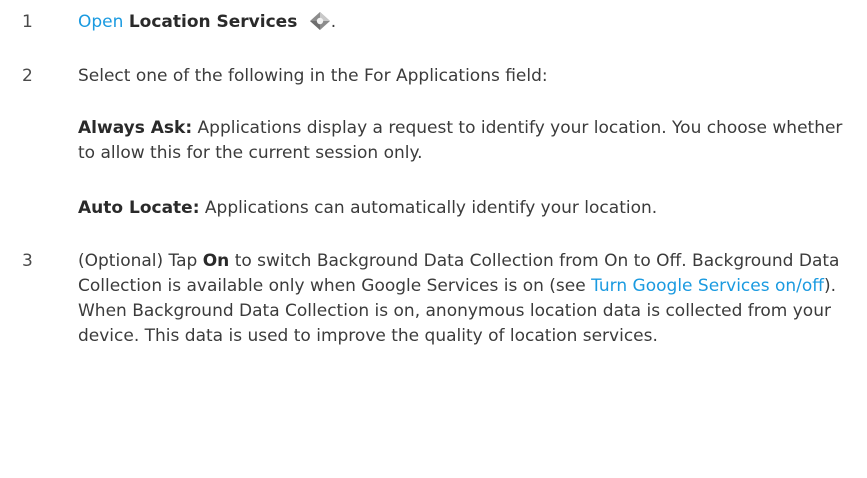 This screenshot has width=867, height=478. I want to click on google-services-link: Turn Google Services on/off, so click(707, 286).